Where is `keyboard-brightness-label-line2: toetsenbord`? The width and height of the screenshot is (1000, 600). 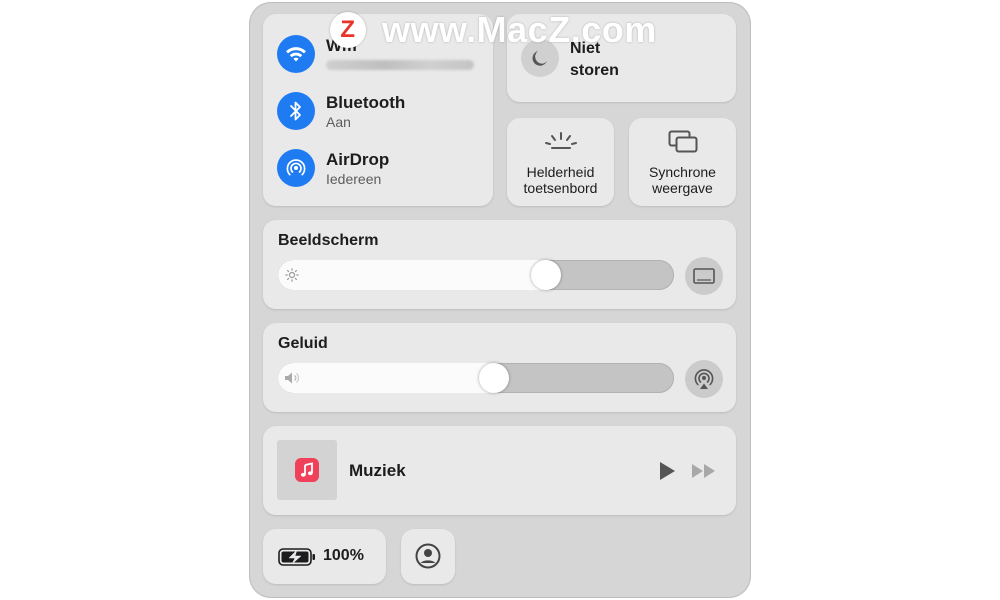 keyboard-brightness-label-line2: toetsenbord is located at coordinates (560, 188).